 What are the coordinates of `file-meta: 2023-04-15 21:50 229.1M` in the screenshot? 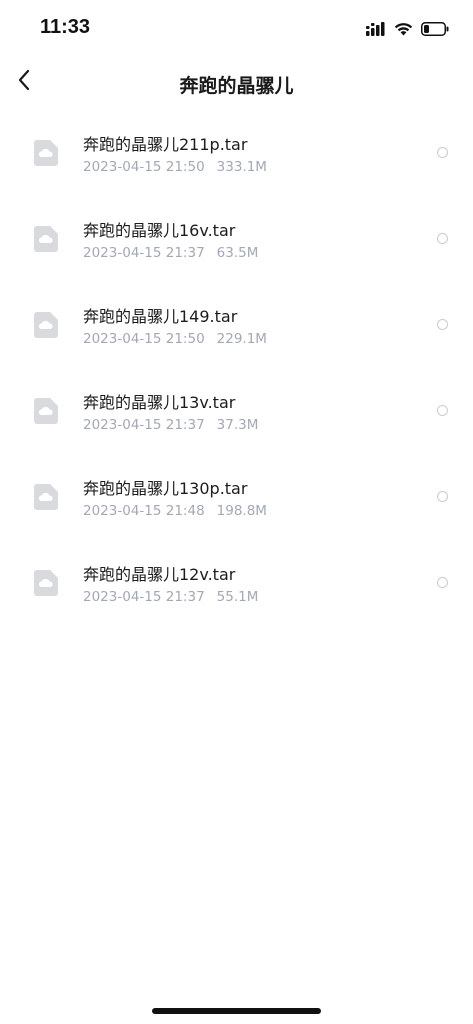 It's located at (175, 339).